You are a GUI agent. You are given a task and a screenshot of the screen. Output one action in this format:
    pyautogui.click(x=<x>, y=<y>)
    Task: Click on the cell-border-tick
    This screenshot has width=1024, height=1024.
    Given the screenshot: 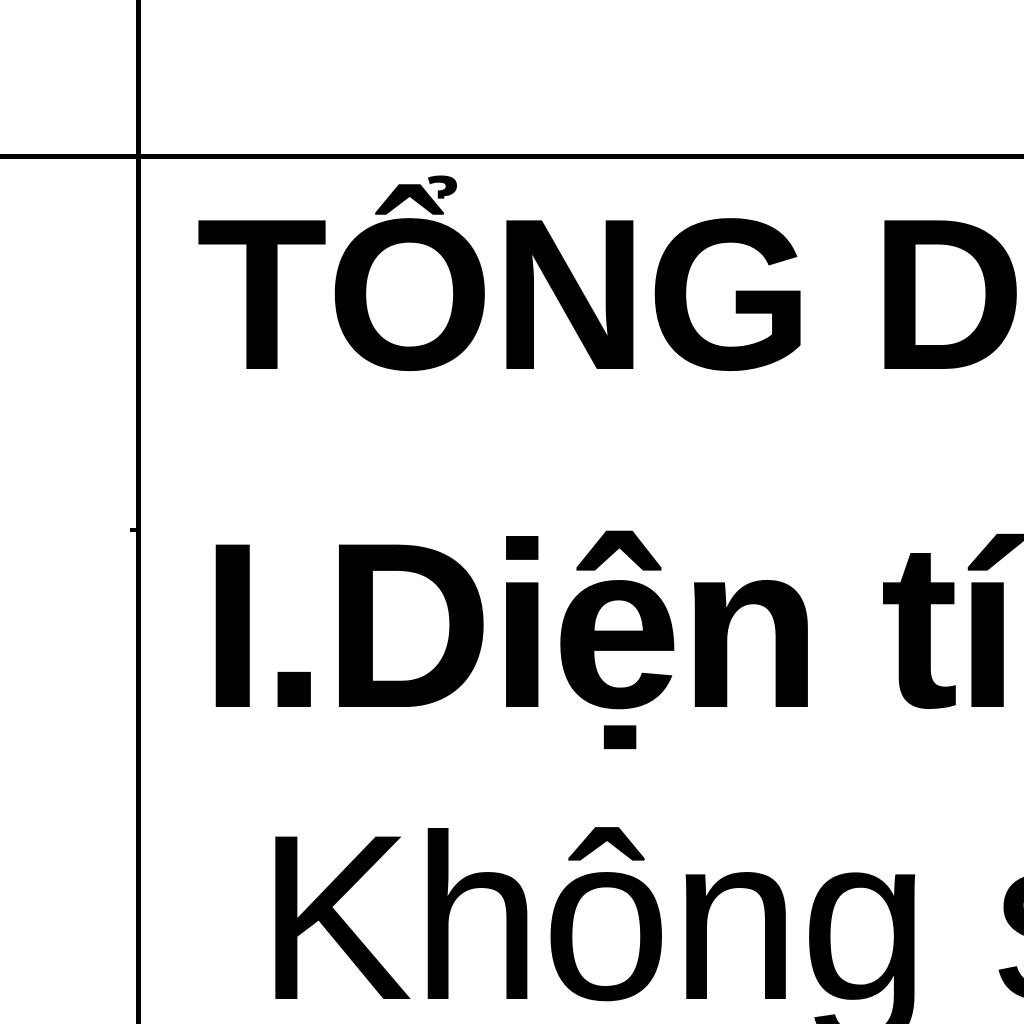 What is the action you would take?
    pyautogui.click(x=134, y=530)
    